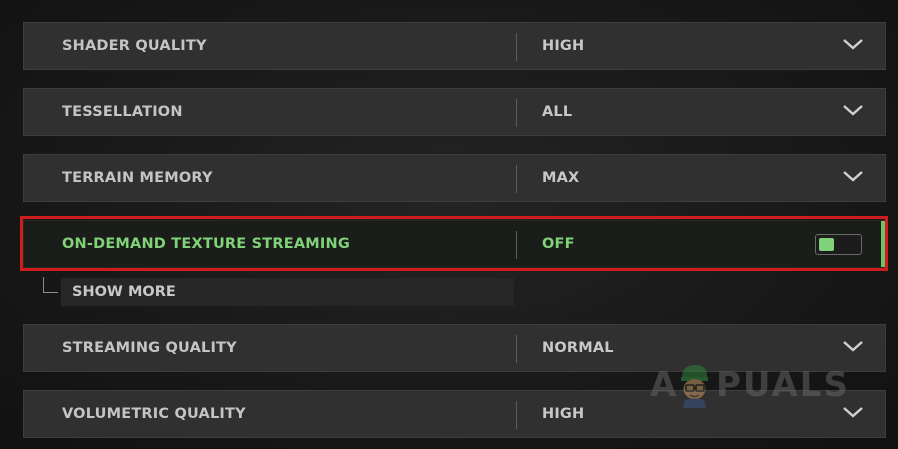  Describe the element at coordinates (557, 112) in the screenshot. I see `setting-value: ALL` at that location.